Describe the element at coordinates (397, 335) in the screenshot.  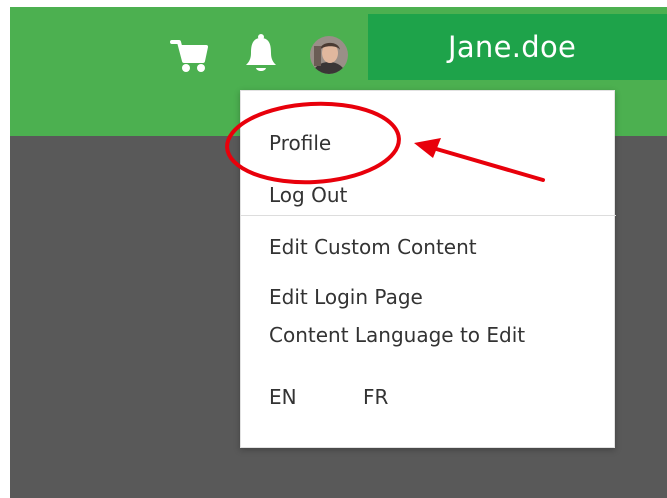
I see `content-language-label: Content Language to Edit` at that location.